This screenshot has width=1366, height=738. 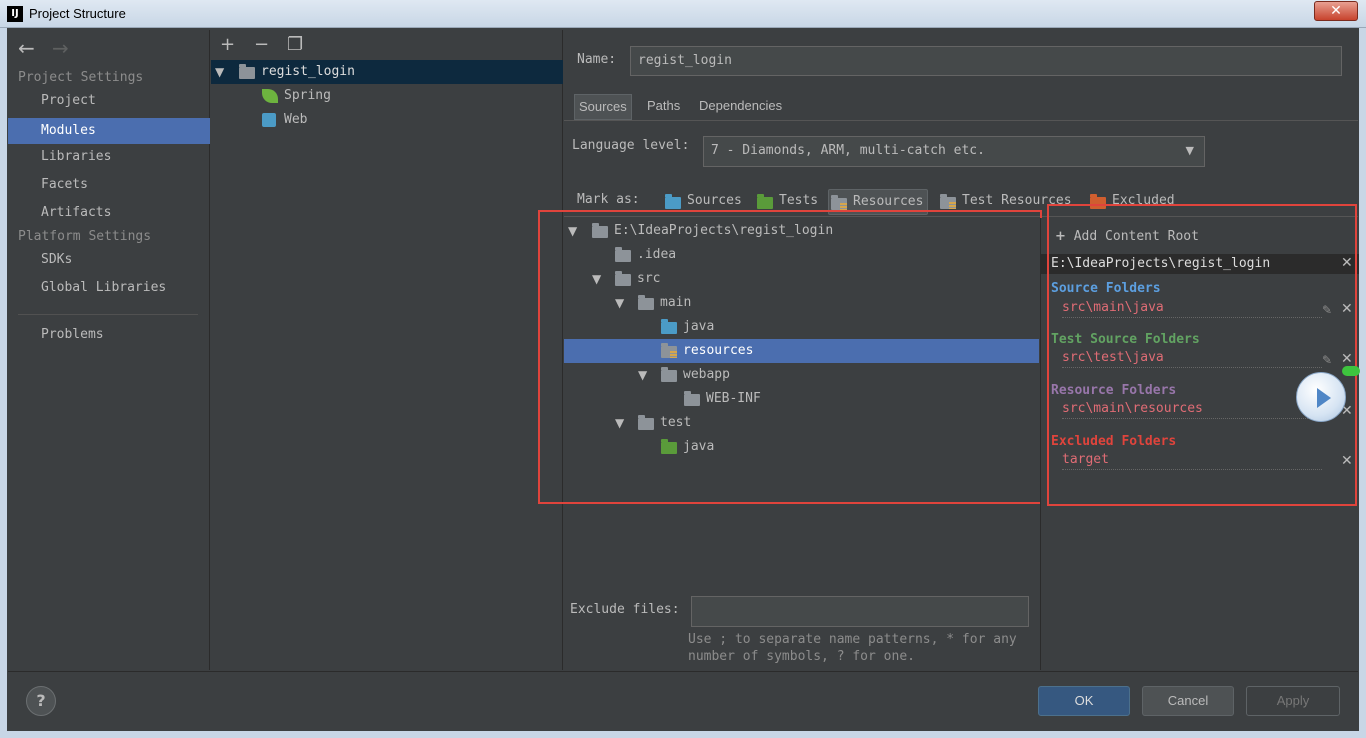 What do you see at coordinates (839, 202) in the screenshot?
I see `resources-folder-icon` at bounding box center [839, 202].